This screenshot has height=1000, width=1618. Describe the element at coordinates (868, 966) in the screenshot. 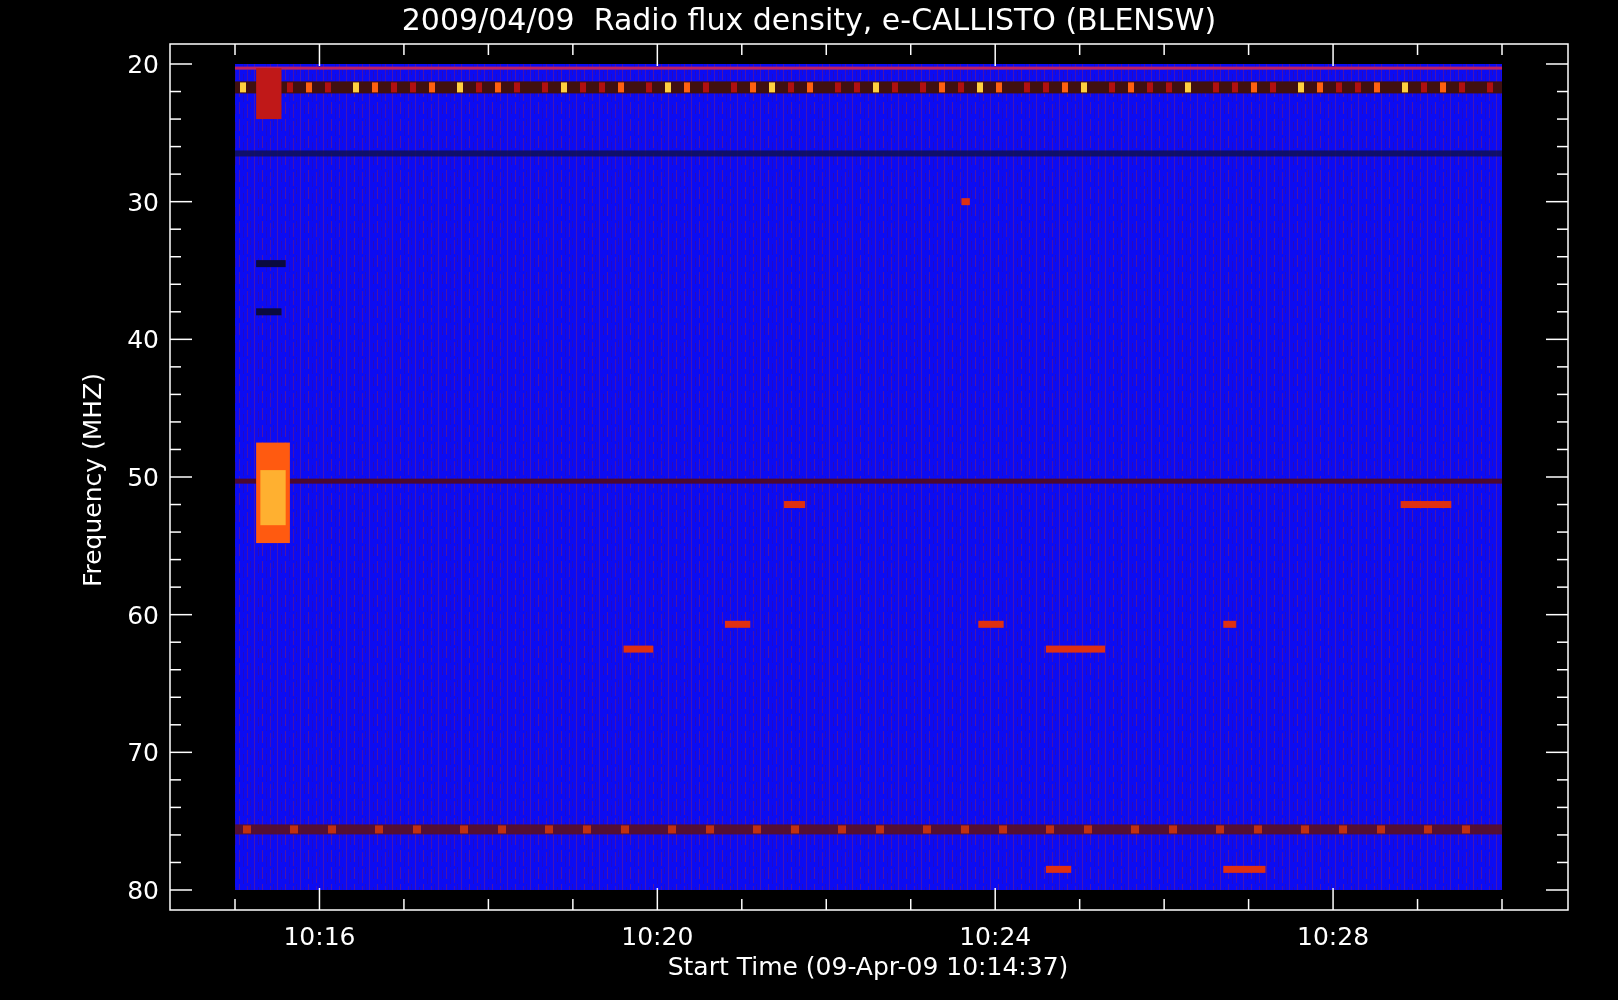

I see `x-axis-title: Start Time (09-Apr-09 10:14:37)` at that location.